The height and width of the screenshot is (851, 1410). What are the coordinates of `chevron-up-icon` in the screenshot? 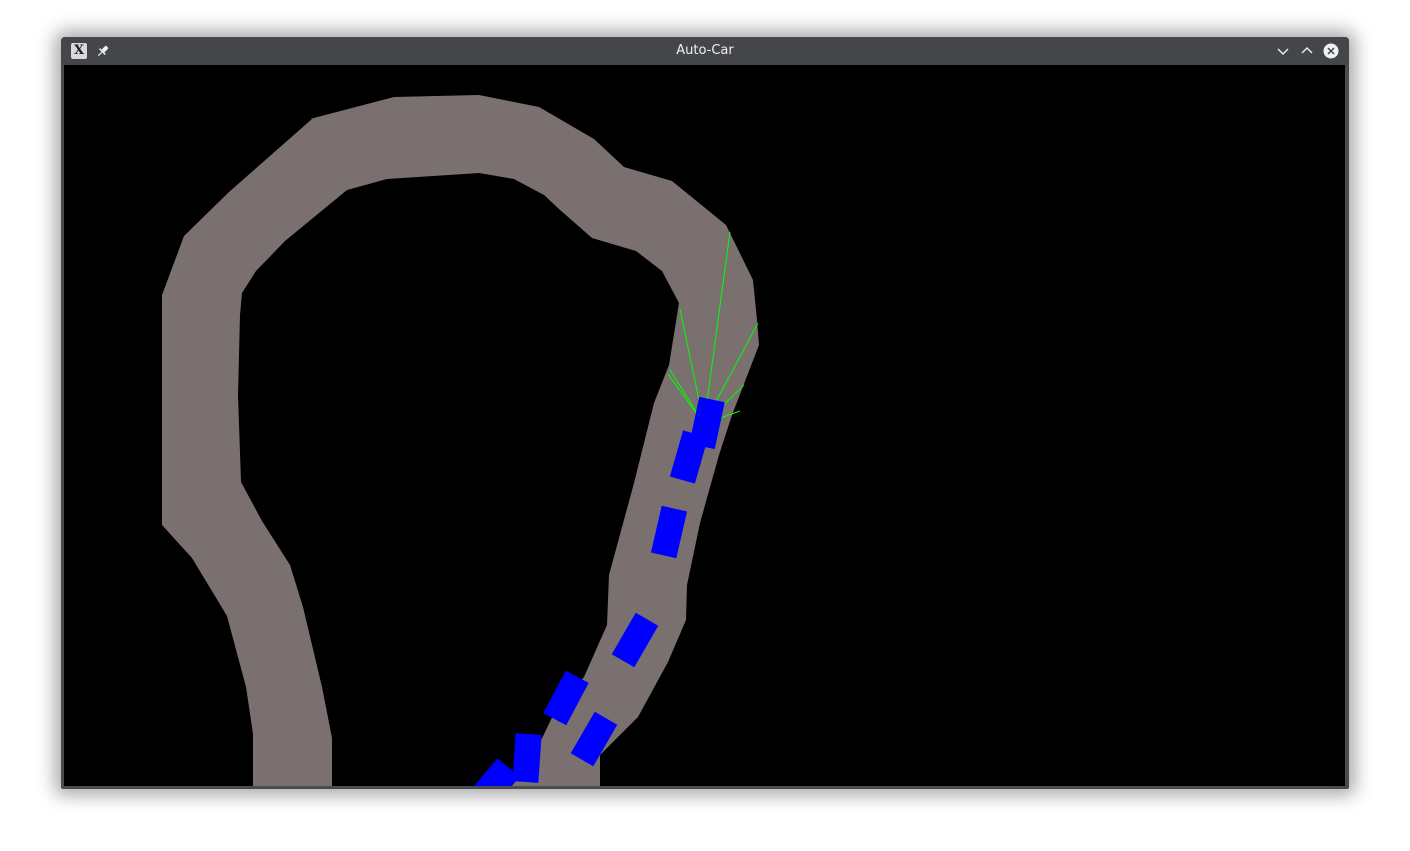 It's located at (1307, 51).